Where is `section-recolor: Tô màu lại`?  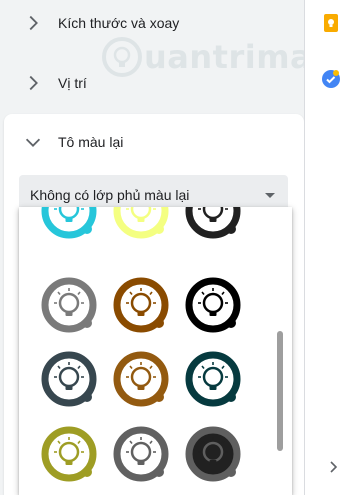 section-recolor: Tô màu lại is located at coordinates (152, 142).